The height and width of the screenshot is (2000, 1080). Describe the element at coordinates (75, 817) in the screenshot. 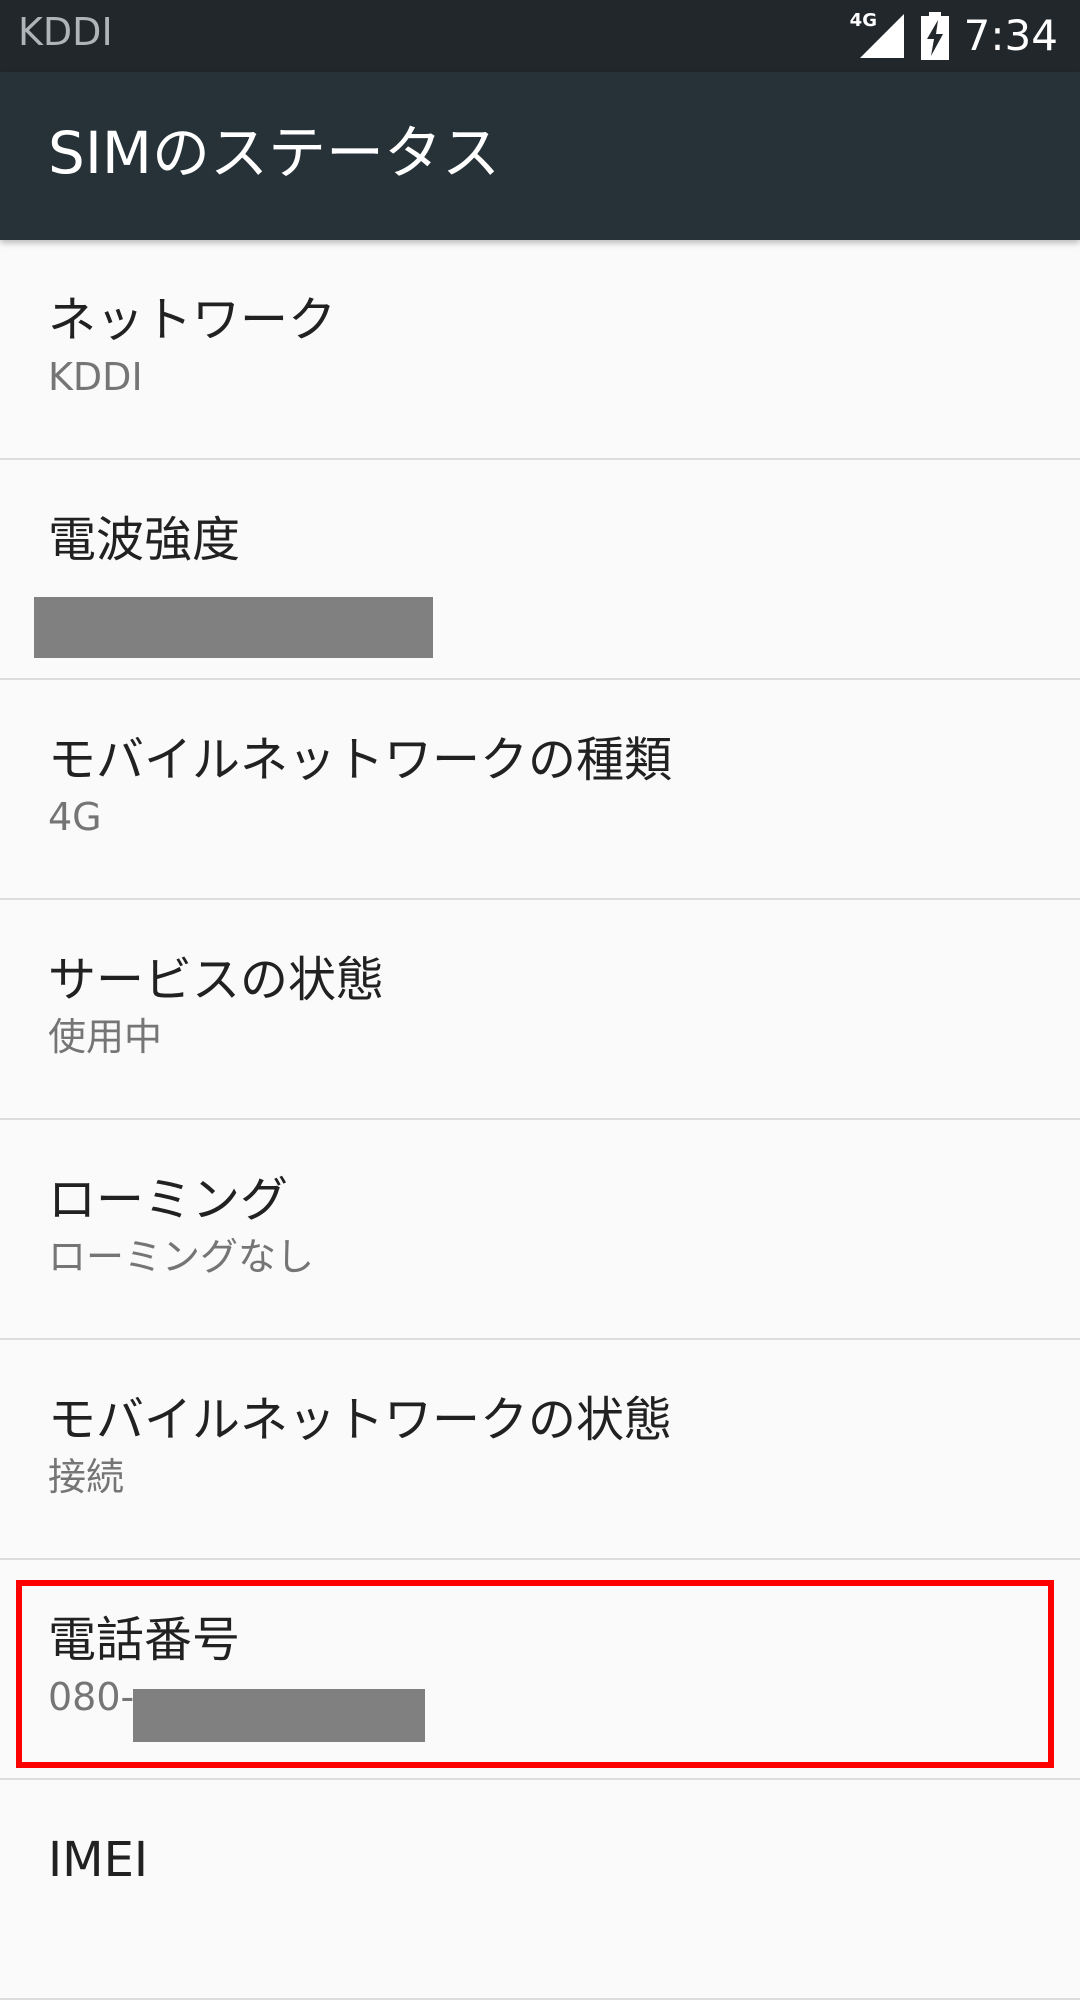

I see `item-summary: 4G` at that location.